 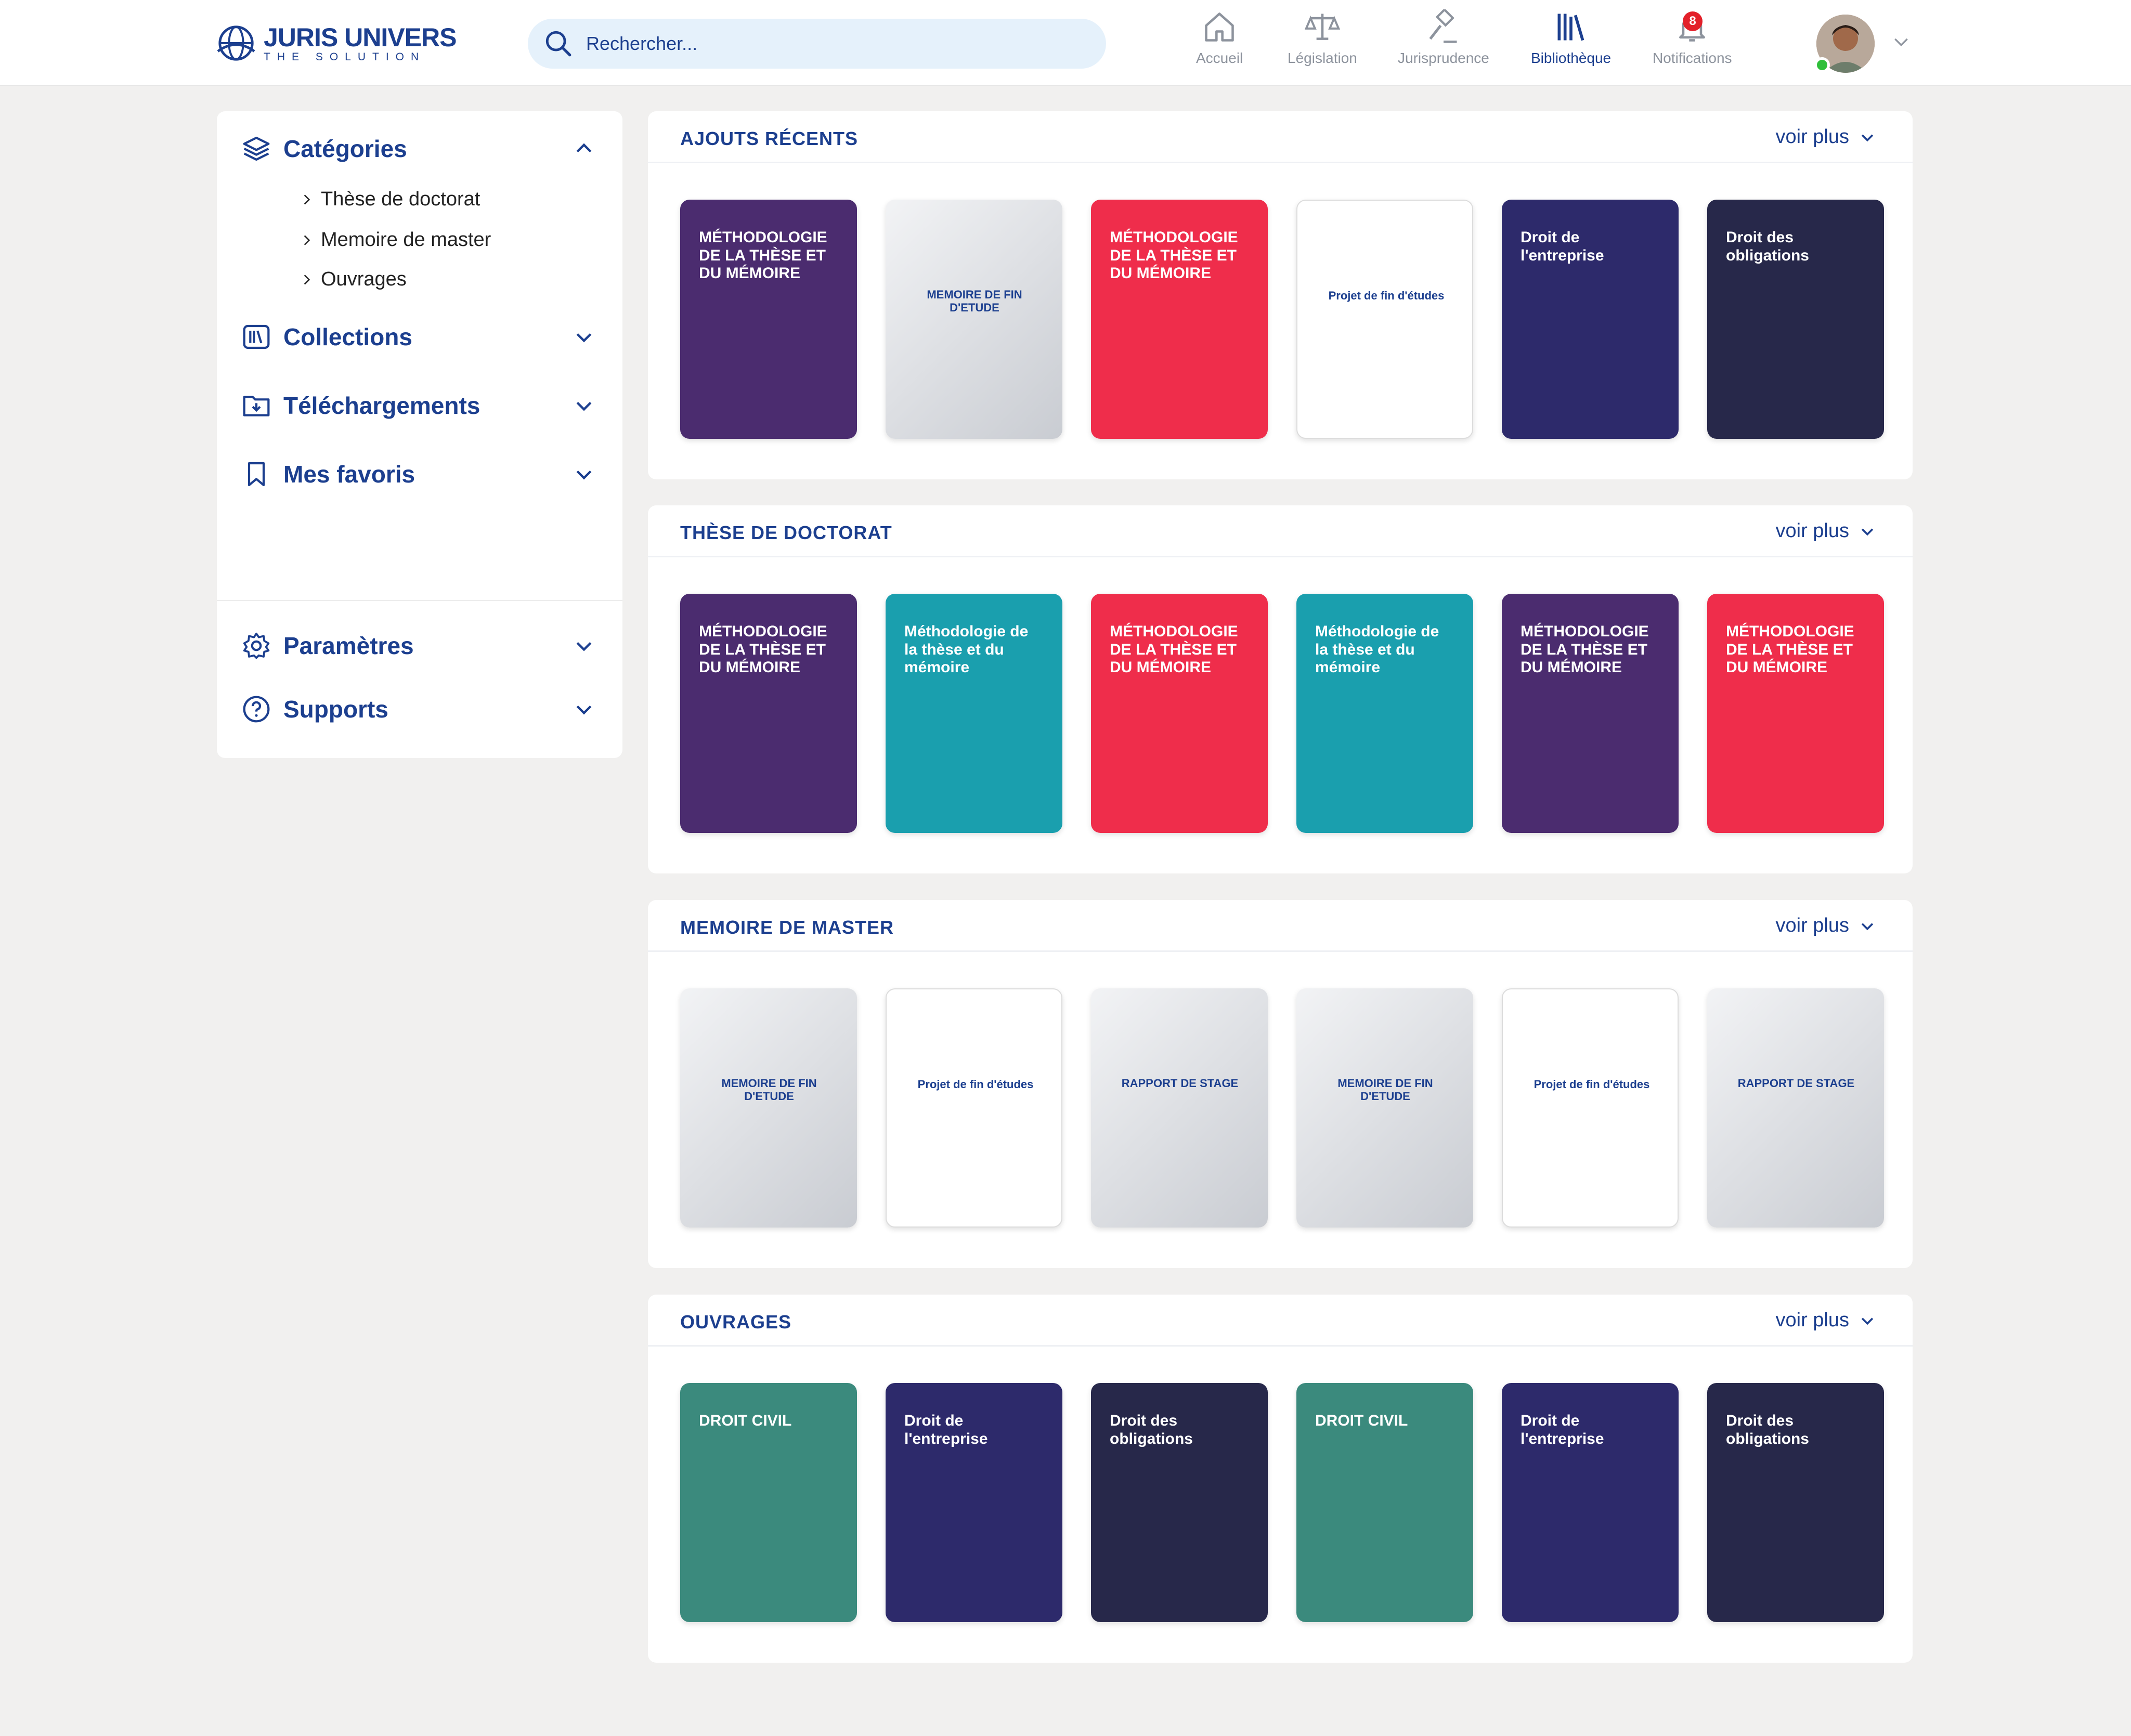 I want to click on nav-label: Jurisprudence, so click(x=1443, y=58).